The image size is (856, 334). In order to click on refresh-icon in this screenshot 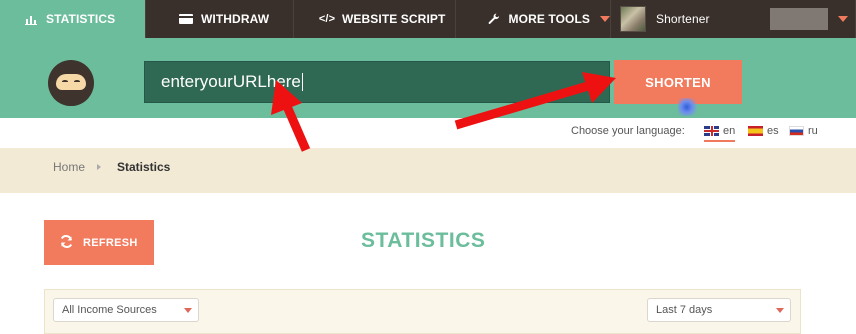, I will do `click(66, 242)`.